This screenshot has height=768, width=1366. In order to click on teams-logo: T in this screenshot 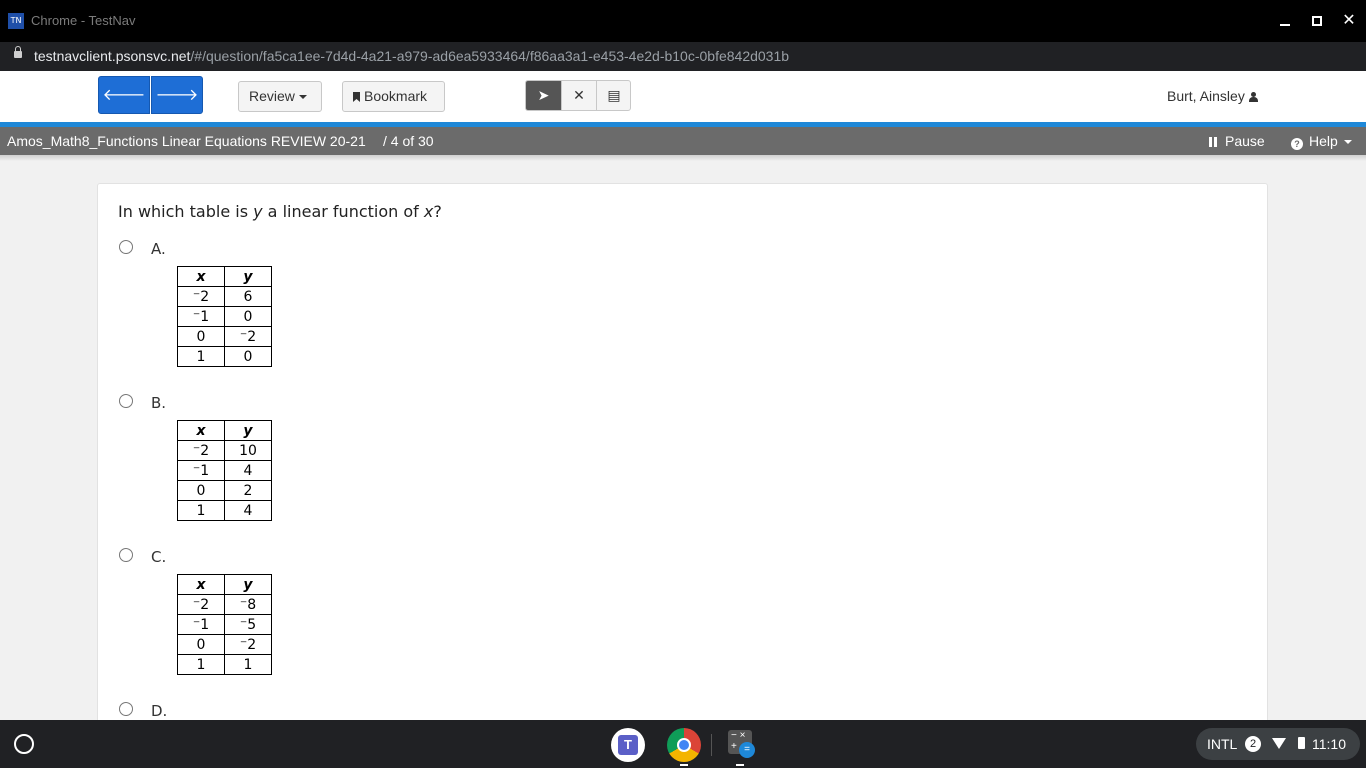, I will do `click(628, 745)`.